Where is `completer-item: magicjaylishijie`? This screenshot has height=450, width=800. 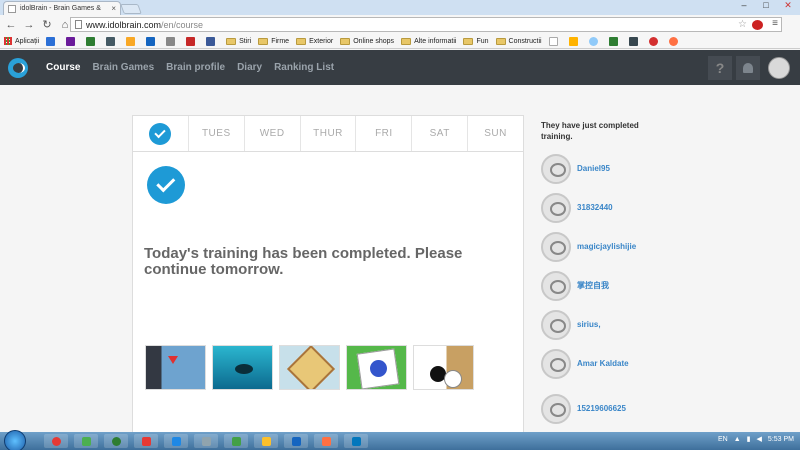
completer-item: magicjaylishijie is located at coordinates (592, 247).